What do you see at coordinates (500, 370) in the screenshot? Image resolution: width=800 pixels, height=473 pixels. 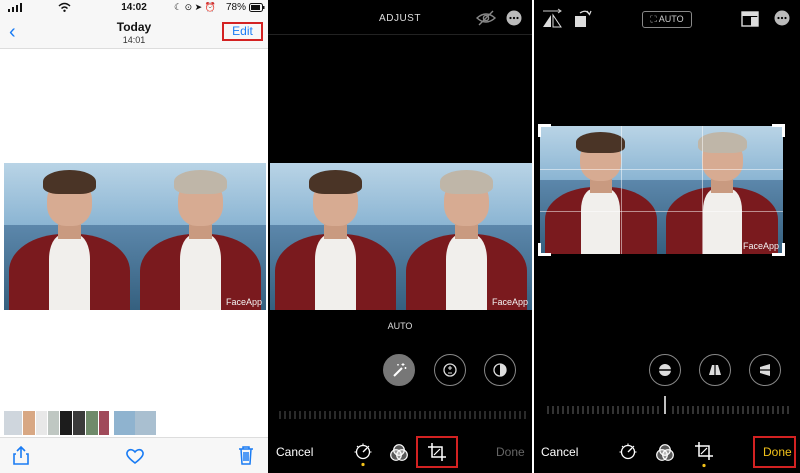 I see `brilliance-icon` at bounding box center [500, 370].